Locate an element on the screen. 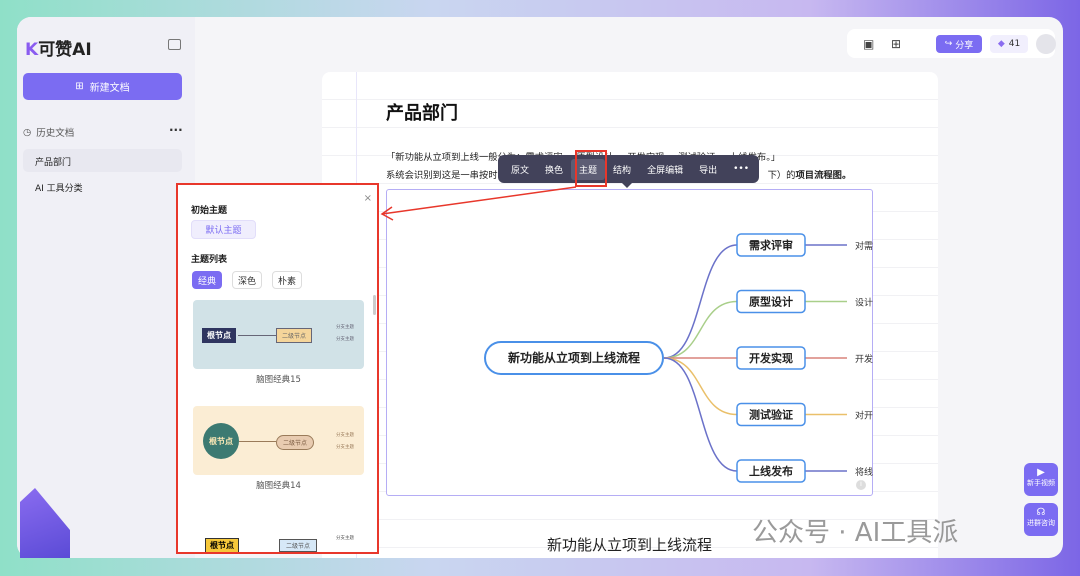 This screenshot has width=1080, height=576. annotation-arrow is located at coordinates (478, 203).